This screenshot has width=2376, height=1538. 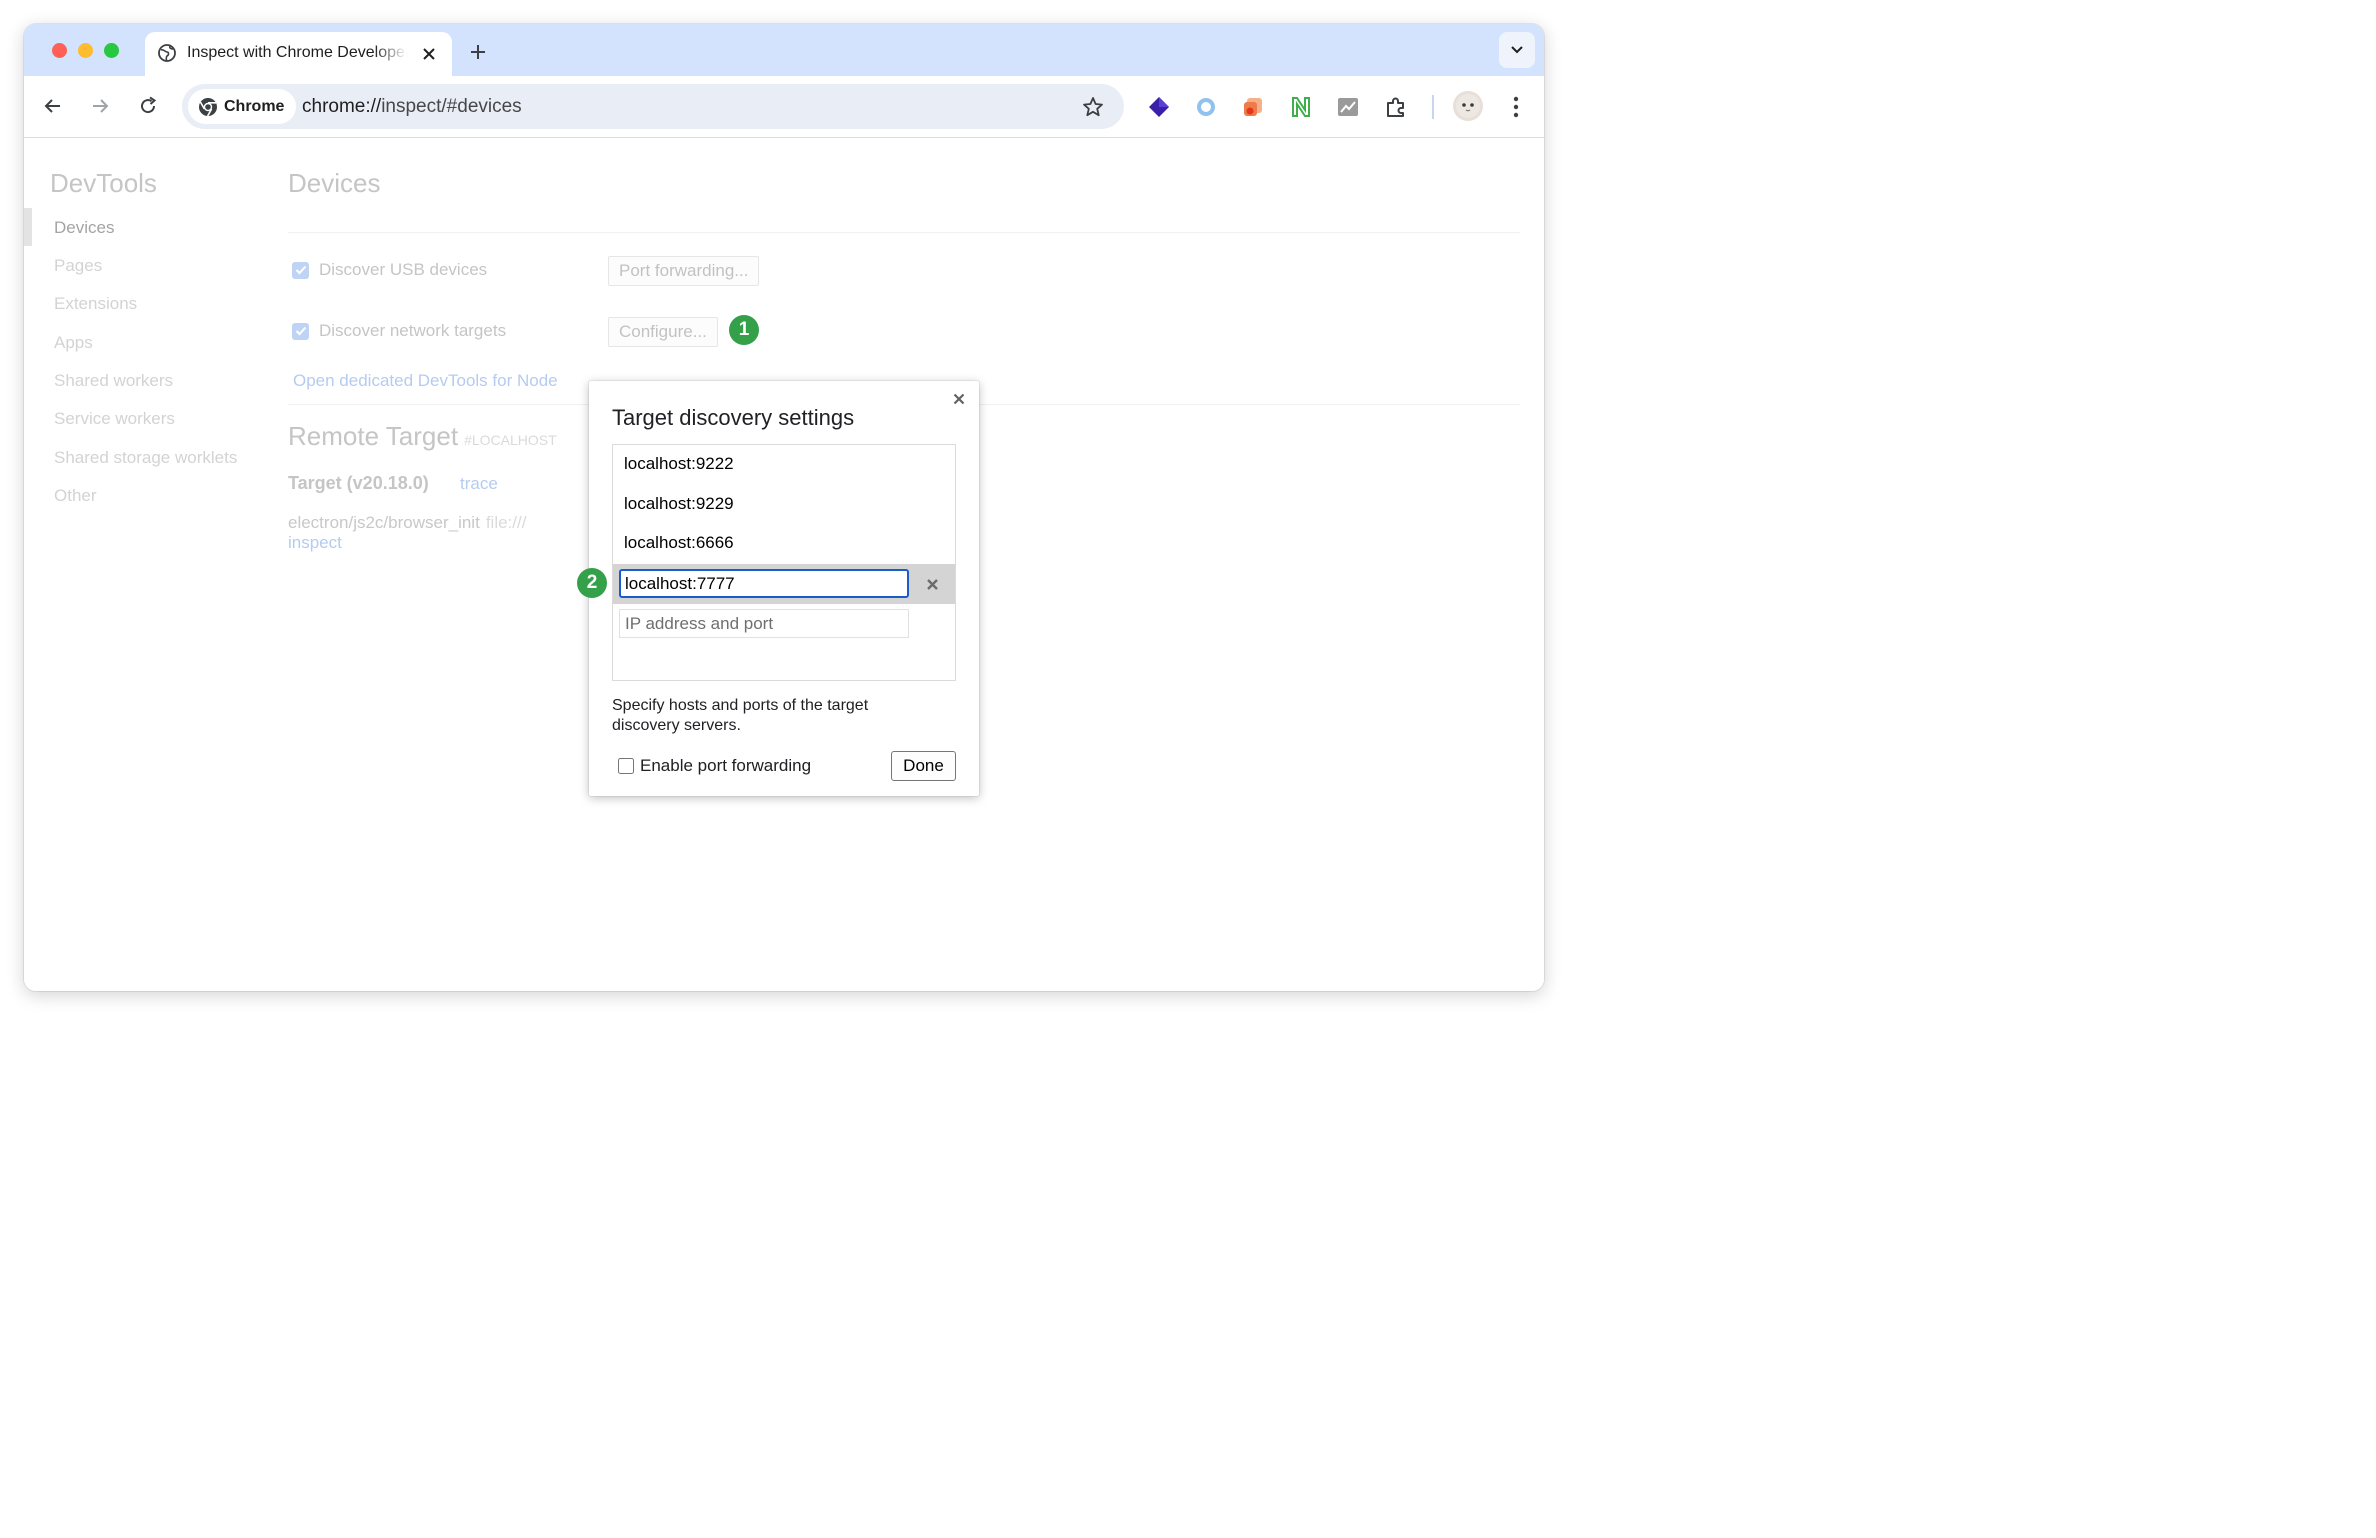 I want to click on discover-usb-label: Discover USB devices, so click(x=403, y=269).